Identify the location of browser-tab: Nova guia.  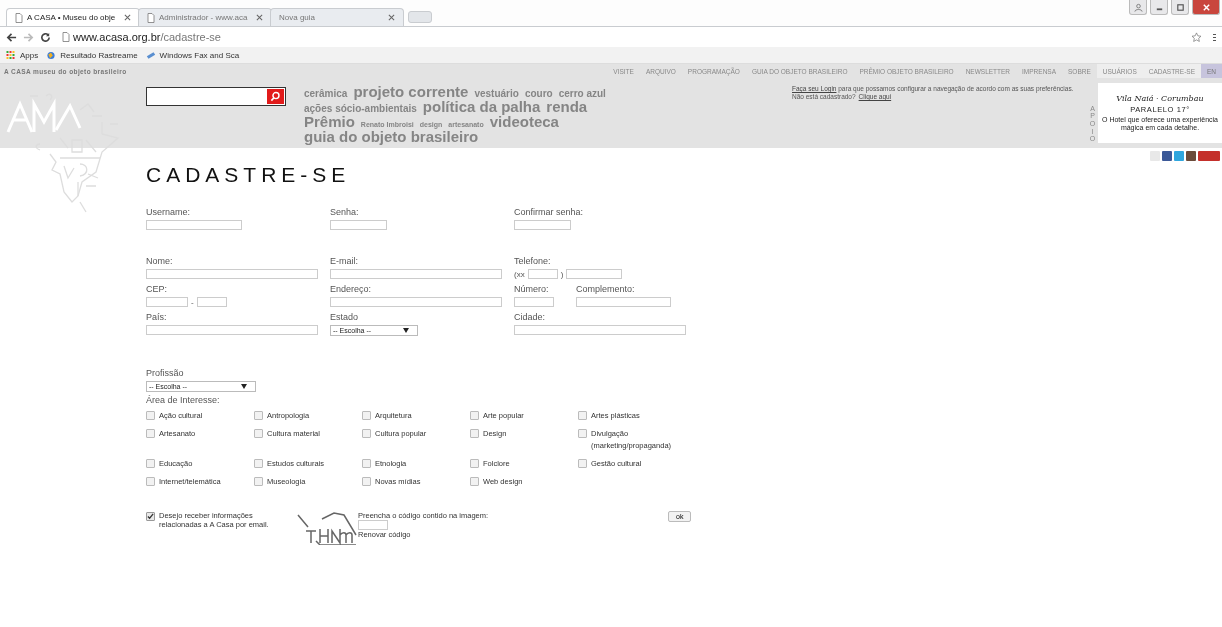
(337, 17).